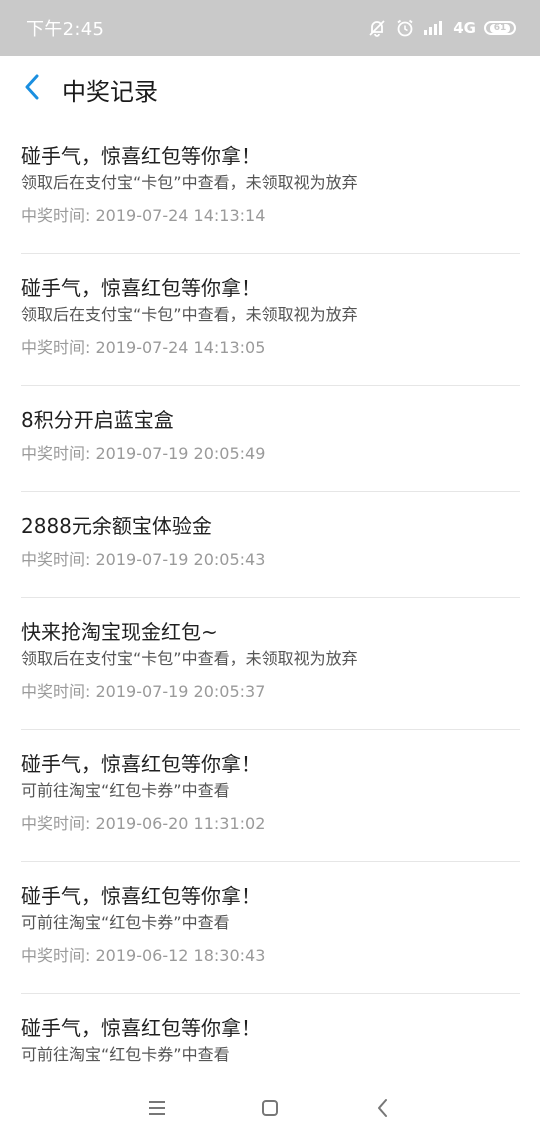  What do you see at coordinates (97, 420) in the screenshot?
I see `record-title: 8积分开启蓝宝盒` at bounding box center [97, 420].